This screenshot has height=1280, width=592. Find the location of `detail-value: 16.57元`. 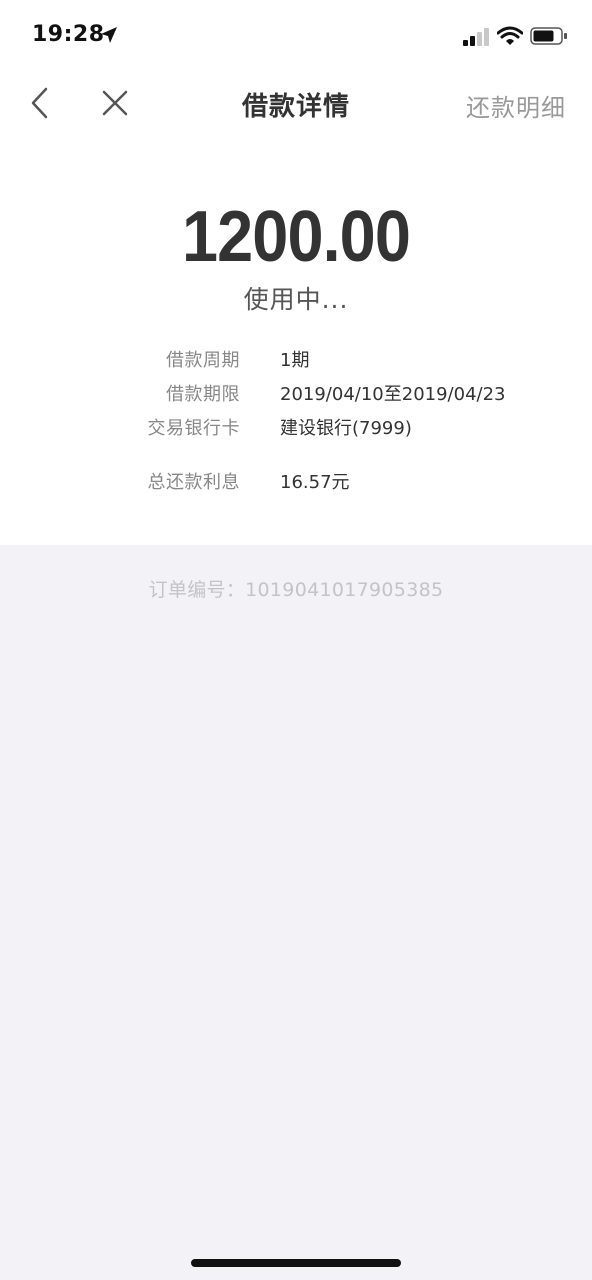

detail-value: 16.57元 is located at coordinates (315, 482).